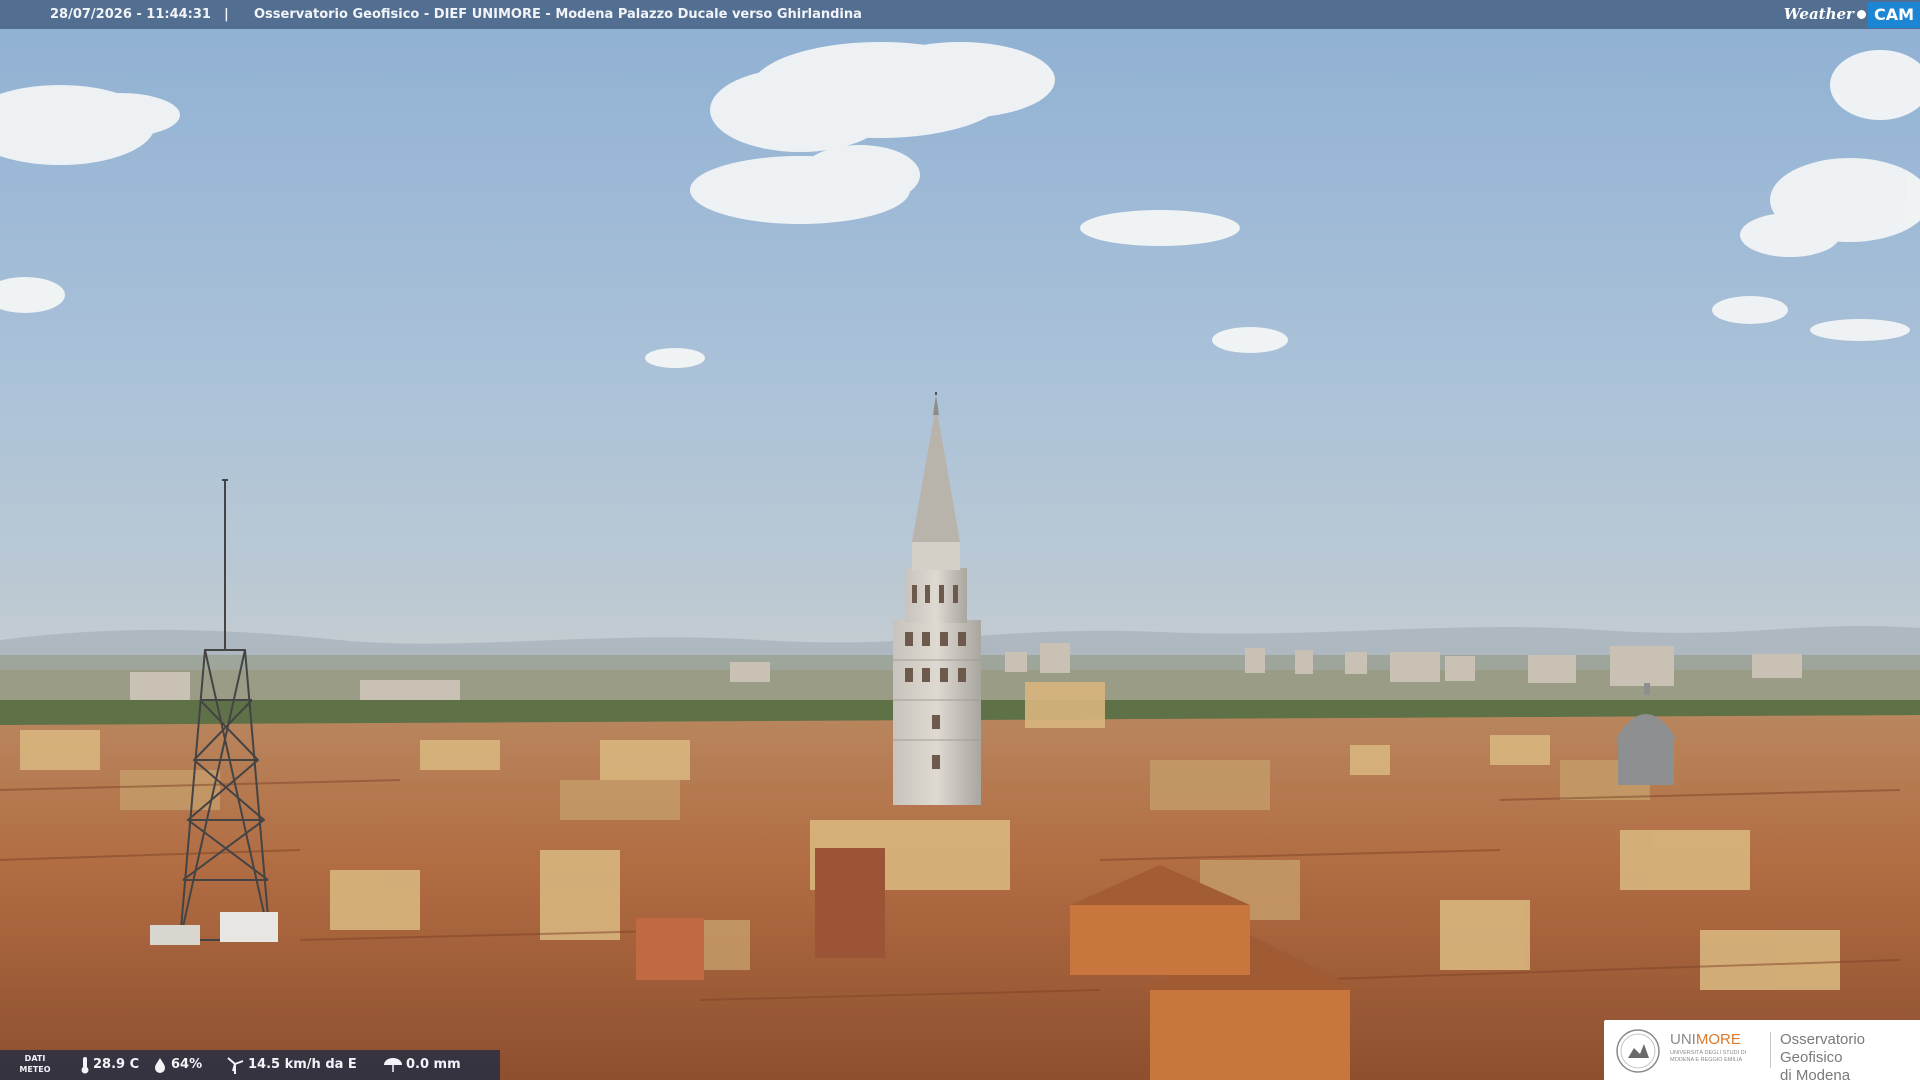 This screenshot has height=1080, width=1920. I want to click on weather-brand-text: Weather, so click(1818, 14).